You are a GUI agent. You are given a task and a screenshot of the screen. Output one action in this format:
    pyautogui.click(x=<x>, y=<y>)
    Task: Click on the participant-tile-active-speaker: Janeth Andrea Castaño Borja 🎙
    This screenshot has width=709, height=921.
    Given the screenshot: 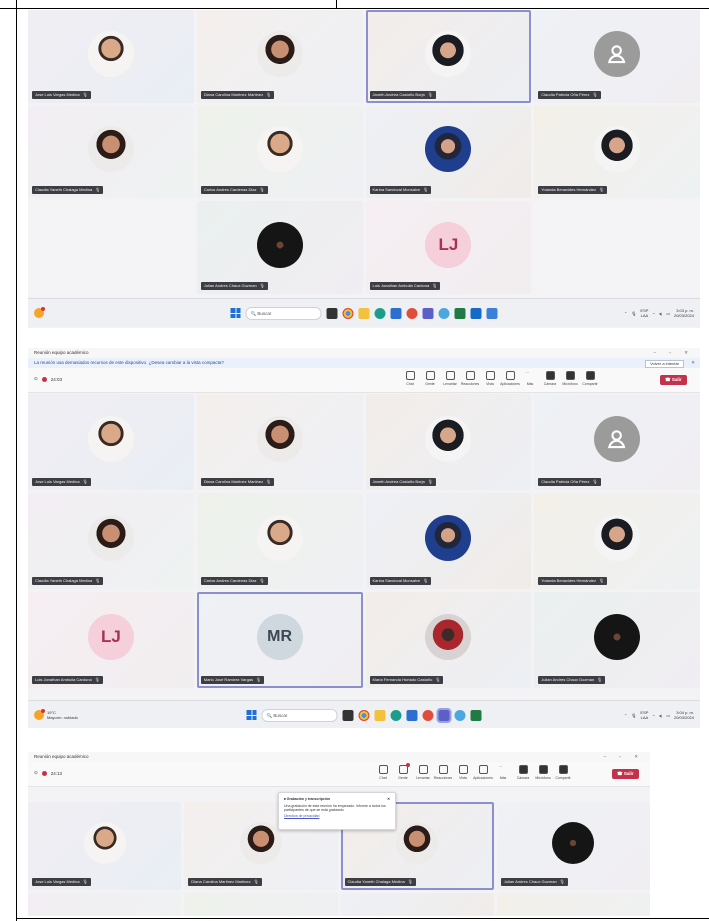 What is the action you would take?
    pyautogui.click(x=448, y=56)
    